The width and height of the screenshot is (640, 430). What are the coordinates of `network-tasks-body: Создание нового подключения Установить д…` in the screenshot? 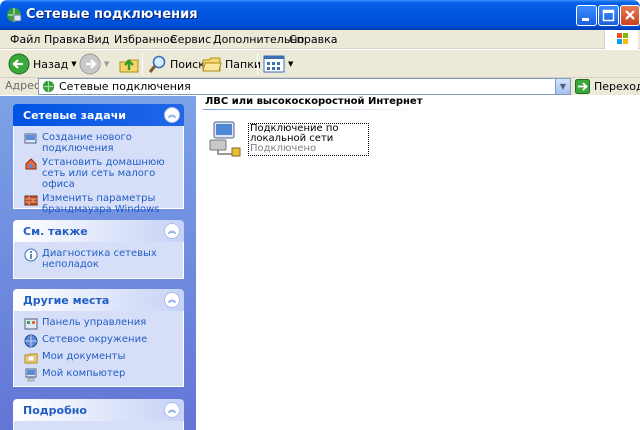 It's located at (98, 170).